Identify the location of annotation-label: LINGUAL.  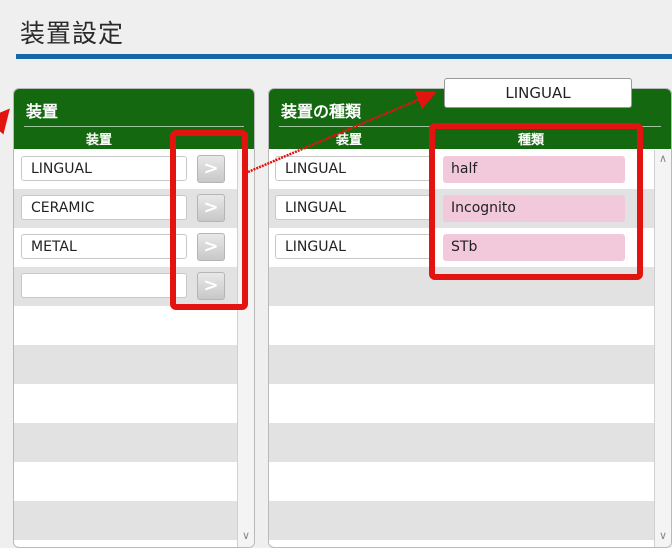
(538, 93).